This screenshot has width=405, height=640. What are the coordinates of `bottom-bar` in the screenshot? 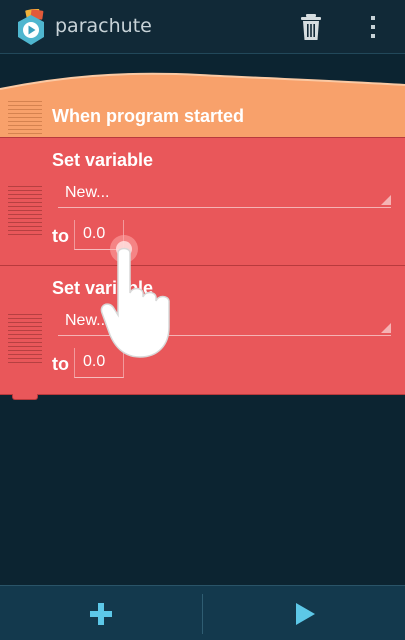 It's located at (202, 612).